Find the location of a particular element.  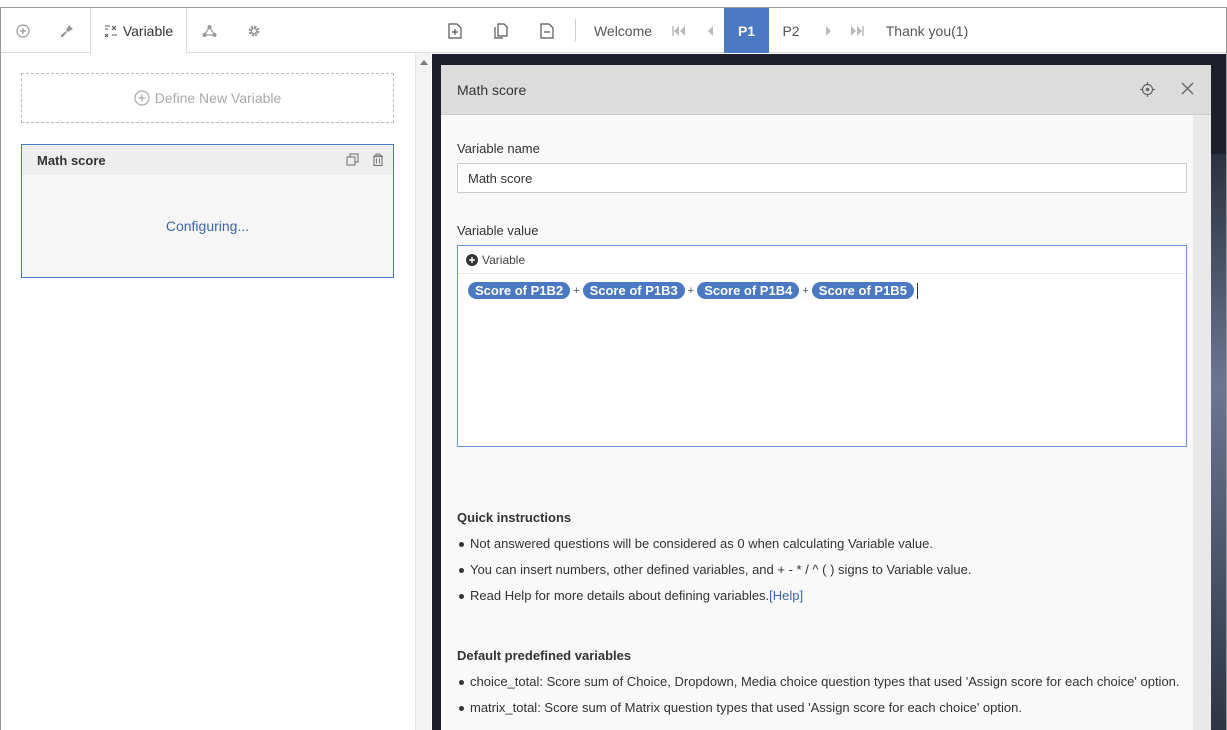

quick-instructions-title: Quick instructions is located at coordinates (514, 517).